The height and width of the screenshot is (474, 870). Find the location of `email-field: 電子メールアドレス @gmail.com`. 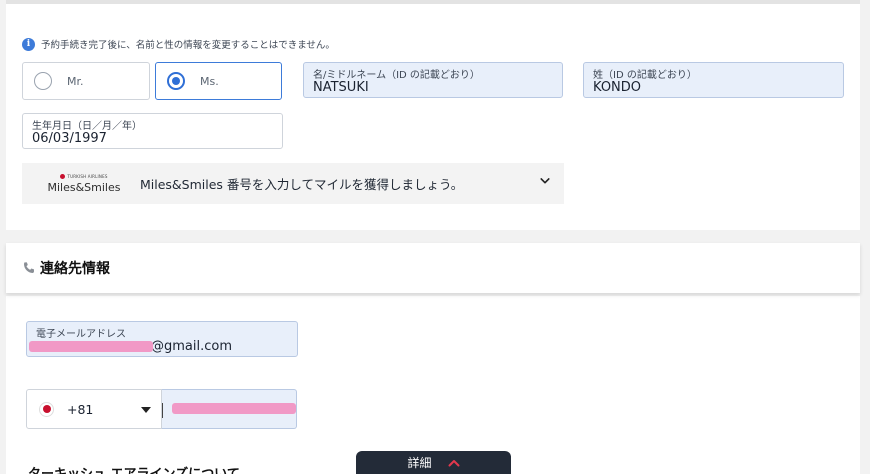

email-field: 電子メールアドレス @gmail.com is located at coordinates (162, 339).